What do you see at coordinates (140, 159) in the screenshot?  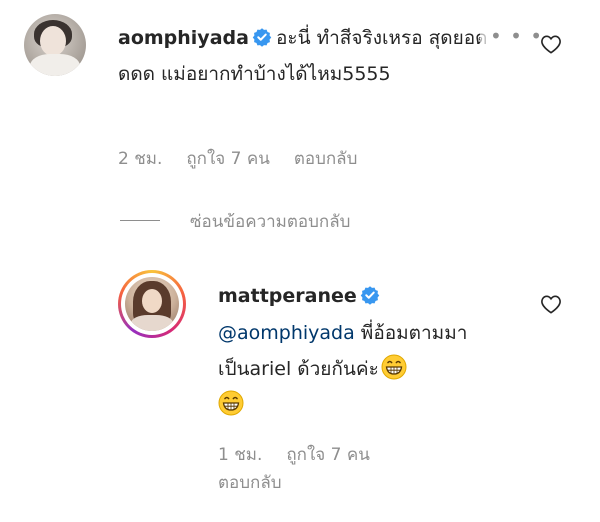 I see `comment-time: 2 ชม.` at bounding box center [140, 159].